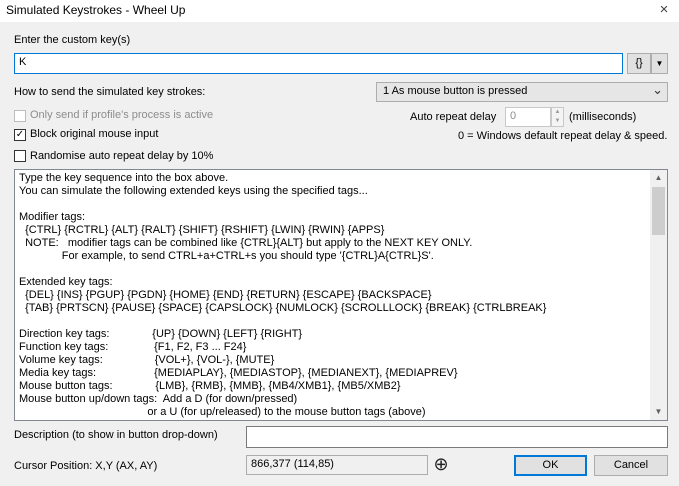 The height and width of the screenshot is (486, 679). I want to click on block-original-label: Block original mouse input, so click(94, 134).